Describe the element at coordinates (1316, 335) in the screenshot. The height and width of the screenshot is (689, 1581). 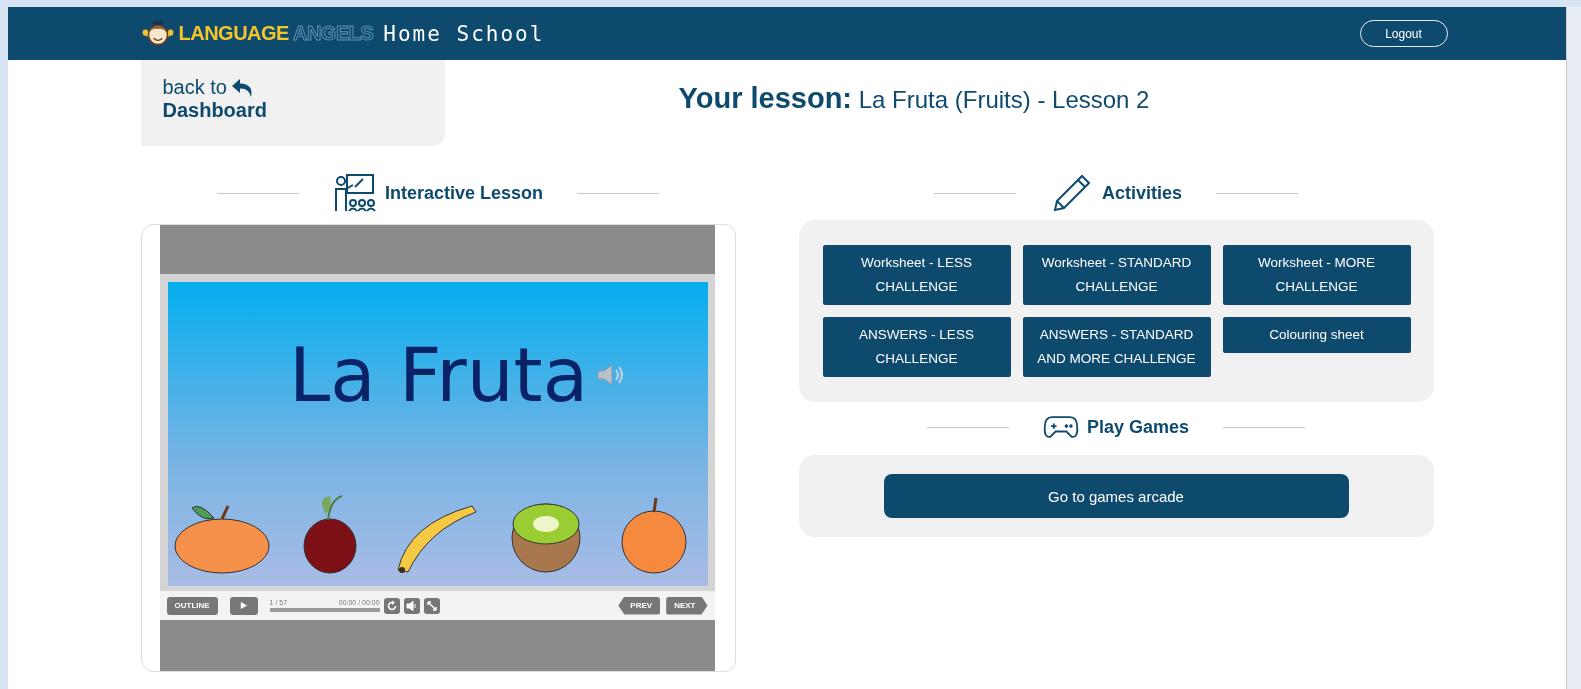
I see `activity-button: Colouring sheet` at that location.